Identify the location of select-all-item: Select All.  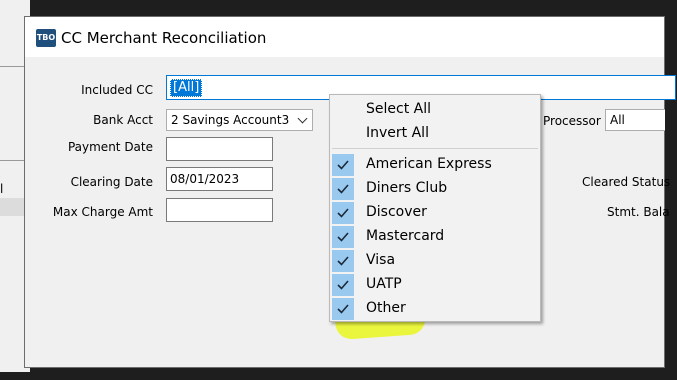
(435, 110).